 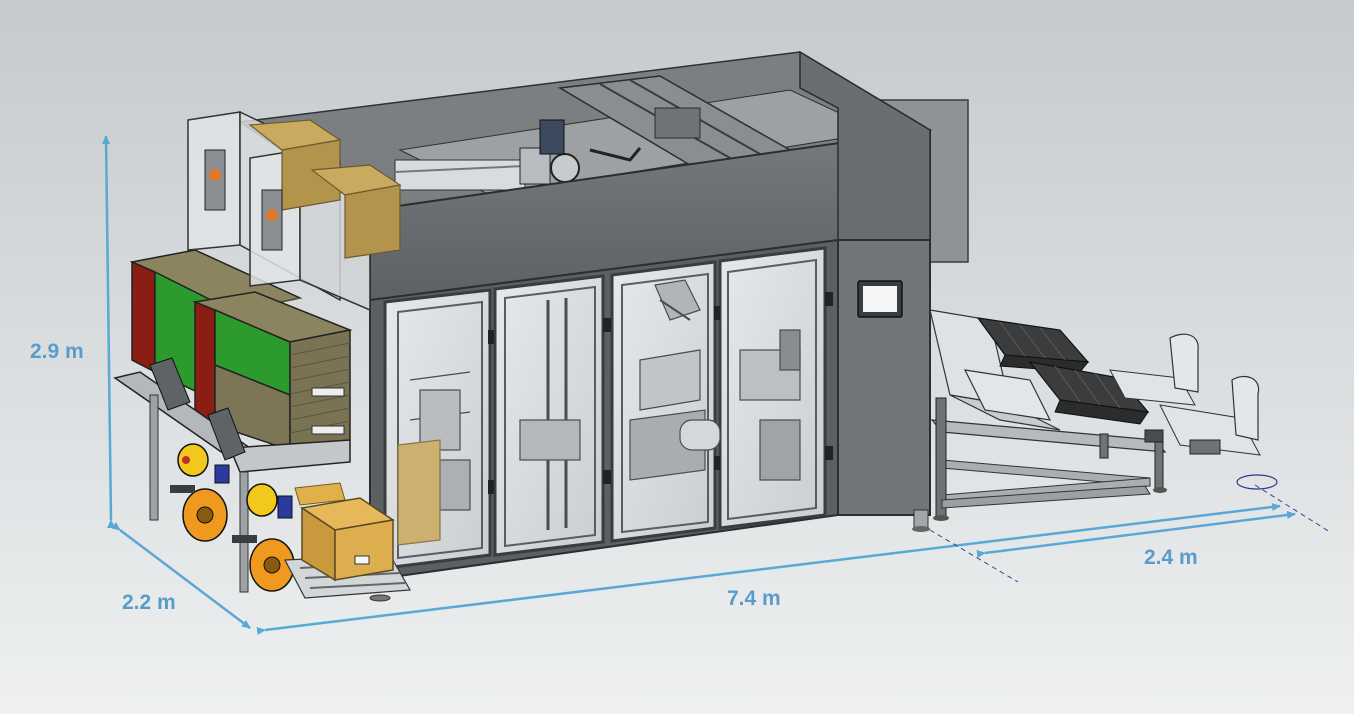 I want to click on conveyor-length-label: 2.4 m, so click(x=1171, y=557).